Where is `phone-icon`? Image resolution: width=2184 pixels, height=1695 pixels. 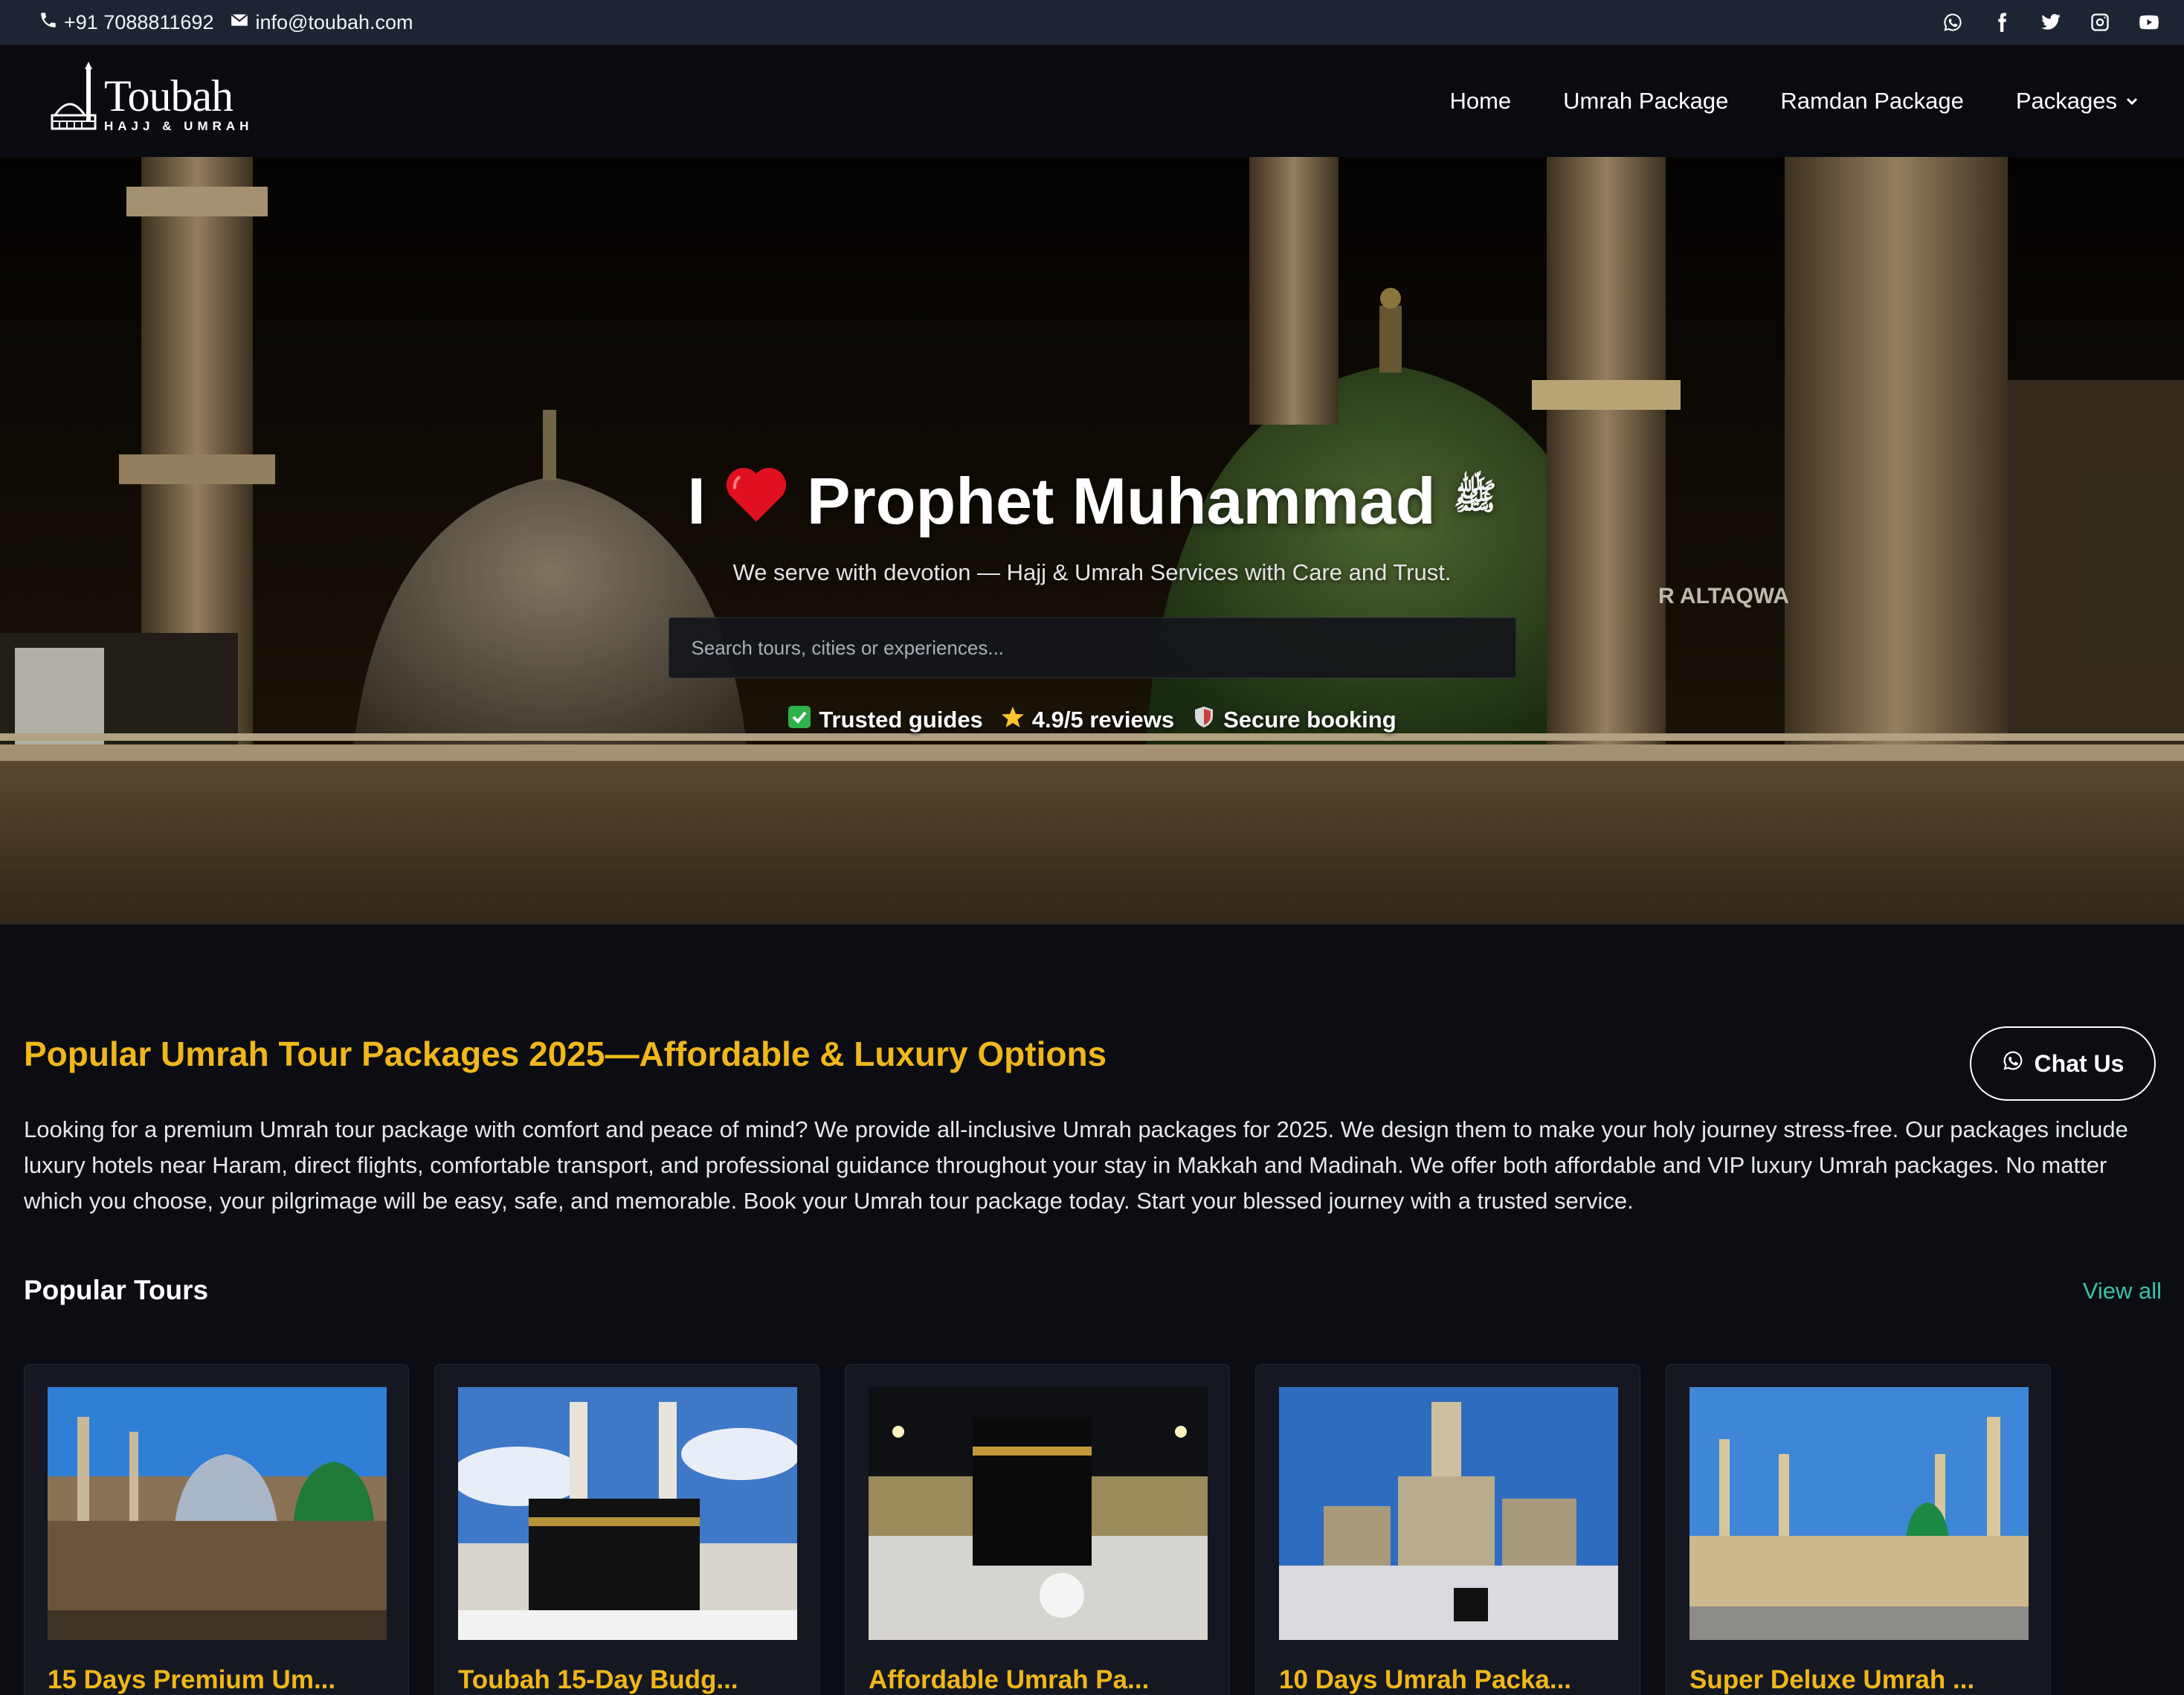
phone-icon is located at coordinates (49, 23).